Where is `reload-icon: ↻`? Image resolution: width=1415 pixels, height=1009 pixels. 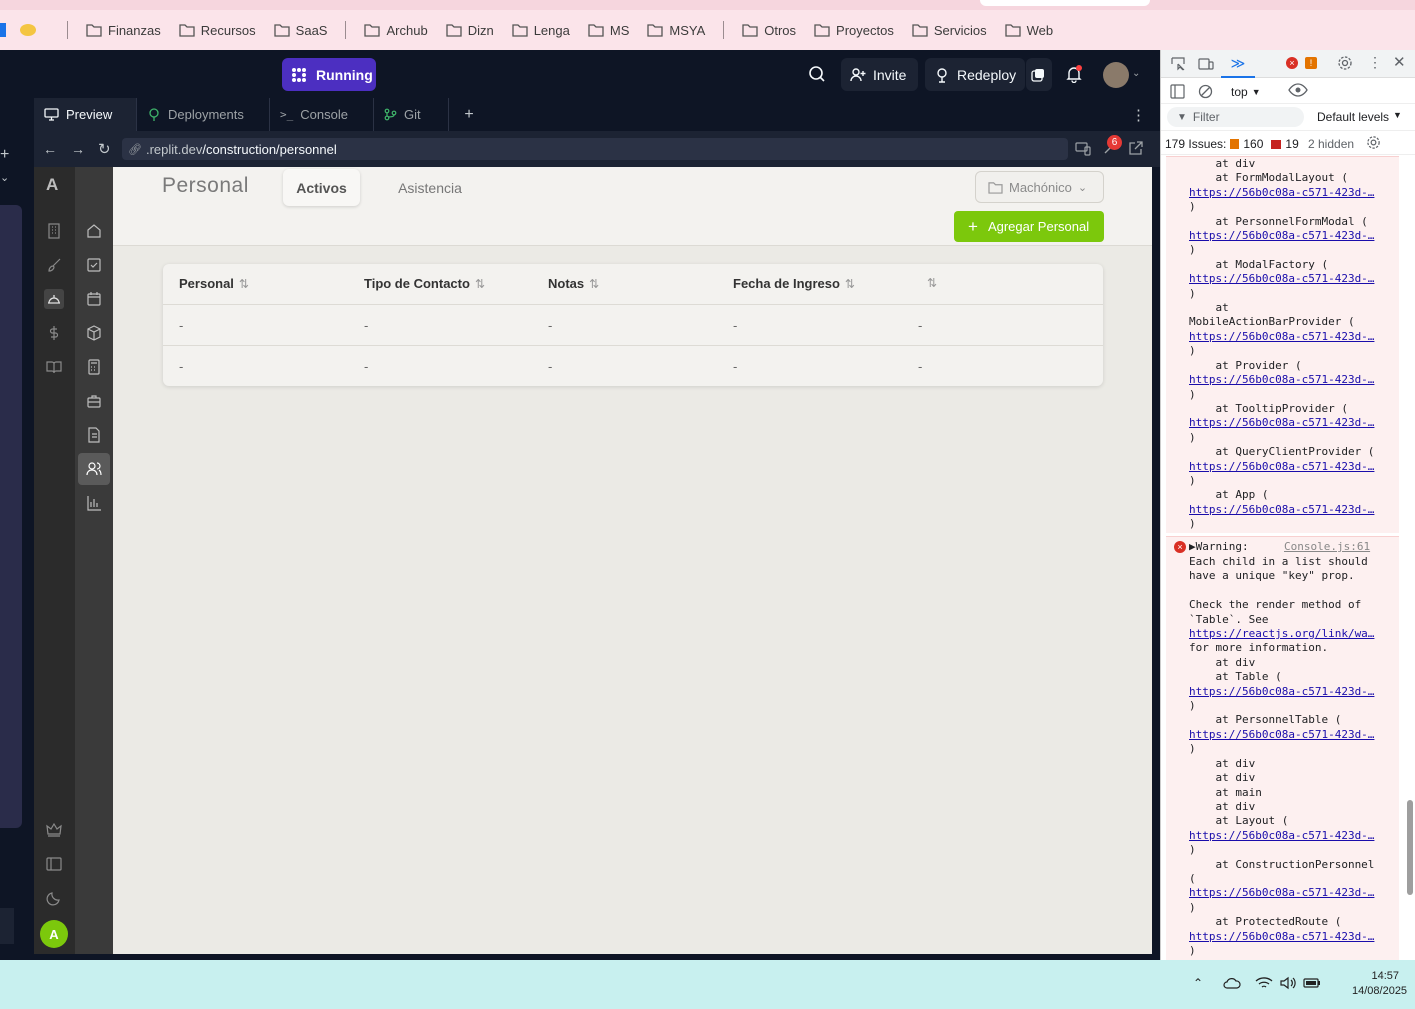 reload-icon: ↻ is located at coordinates (104, 149).